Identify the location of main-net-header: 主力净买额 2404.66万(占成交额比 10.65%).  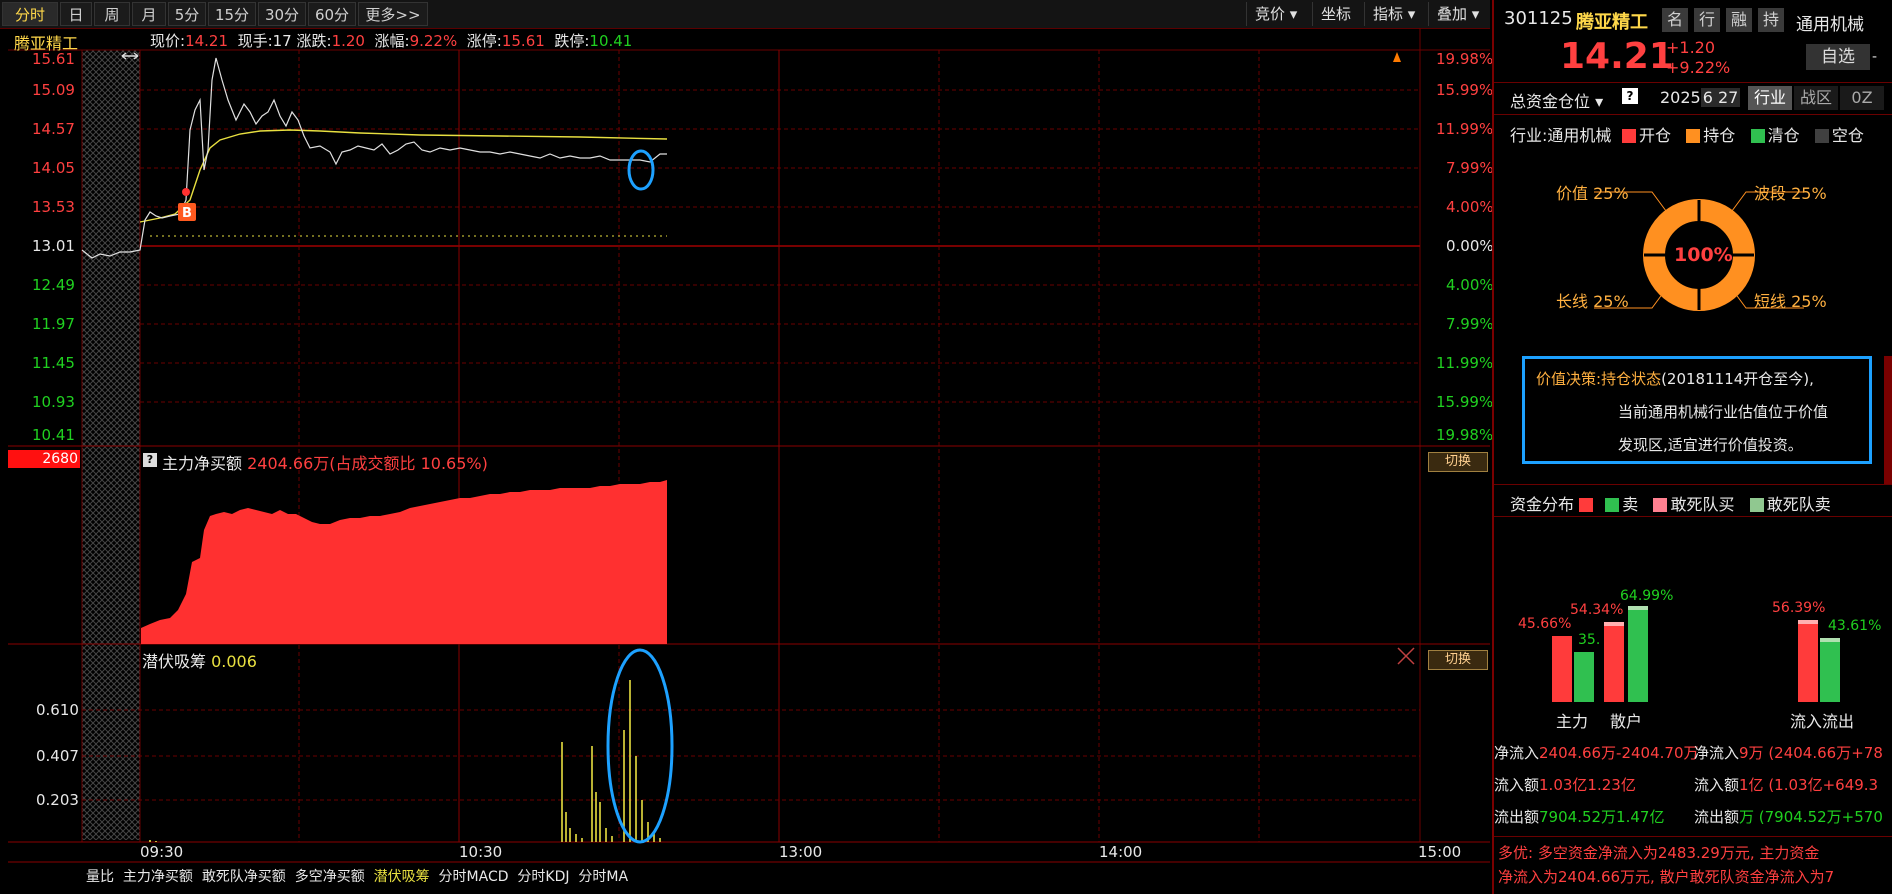
(325, 463).